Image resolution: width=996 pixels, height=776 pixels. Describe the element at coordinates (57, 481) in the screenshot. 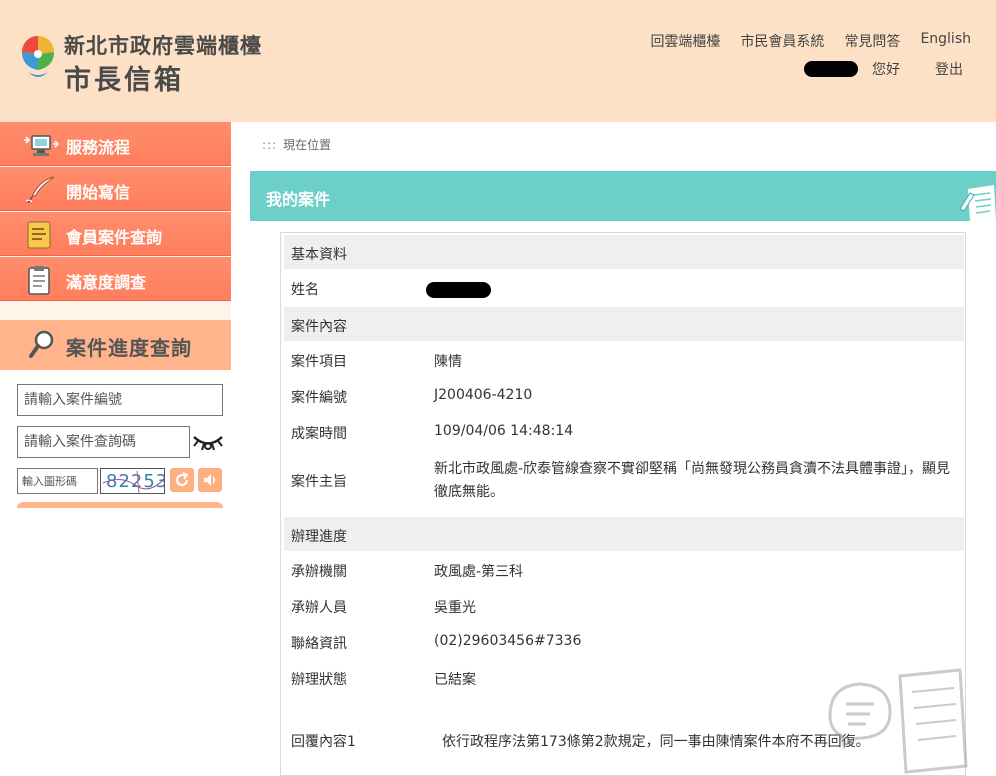

I see `captcha-input` at that location.